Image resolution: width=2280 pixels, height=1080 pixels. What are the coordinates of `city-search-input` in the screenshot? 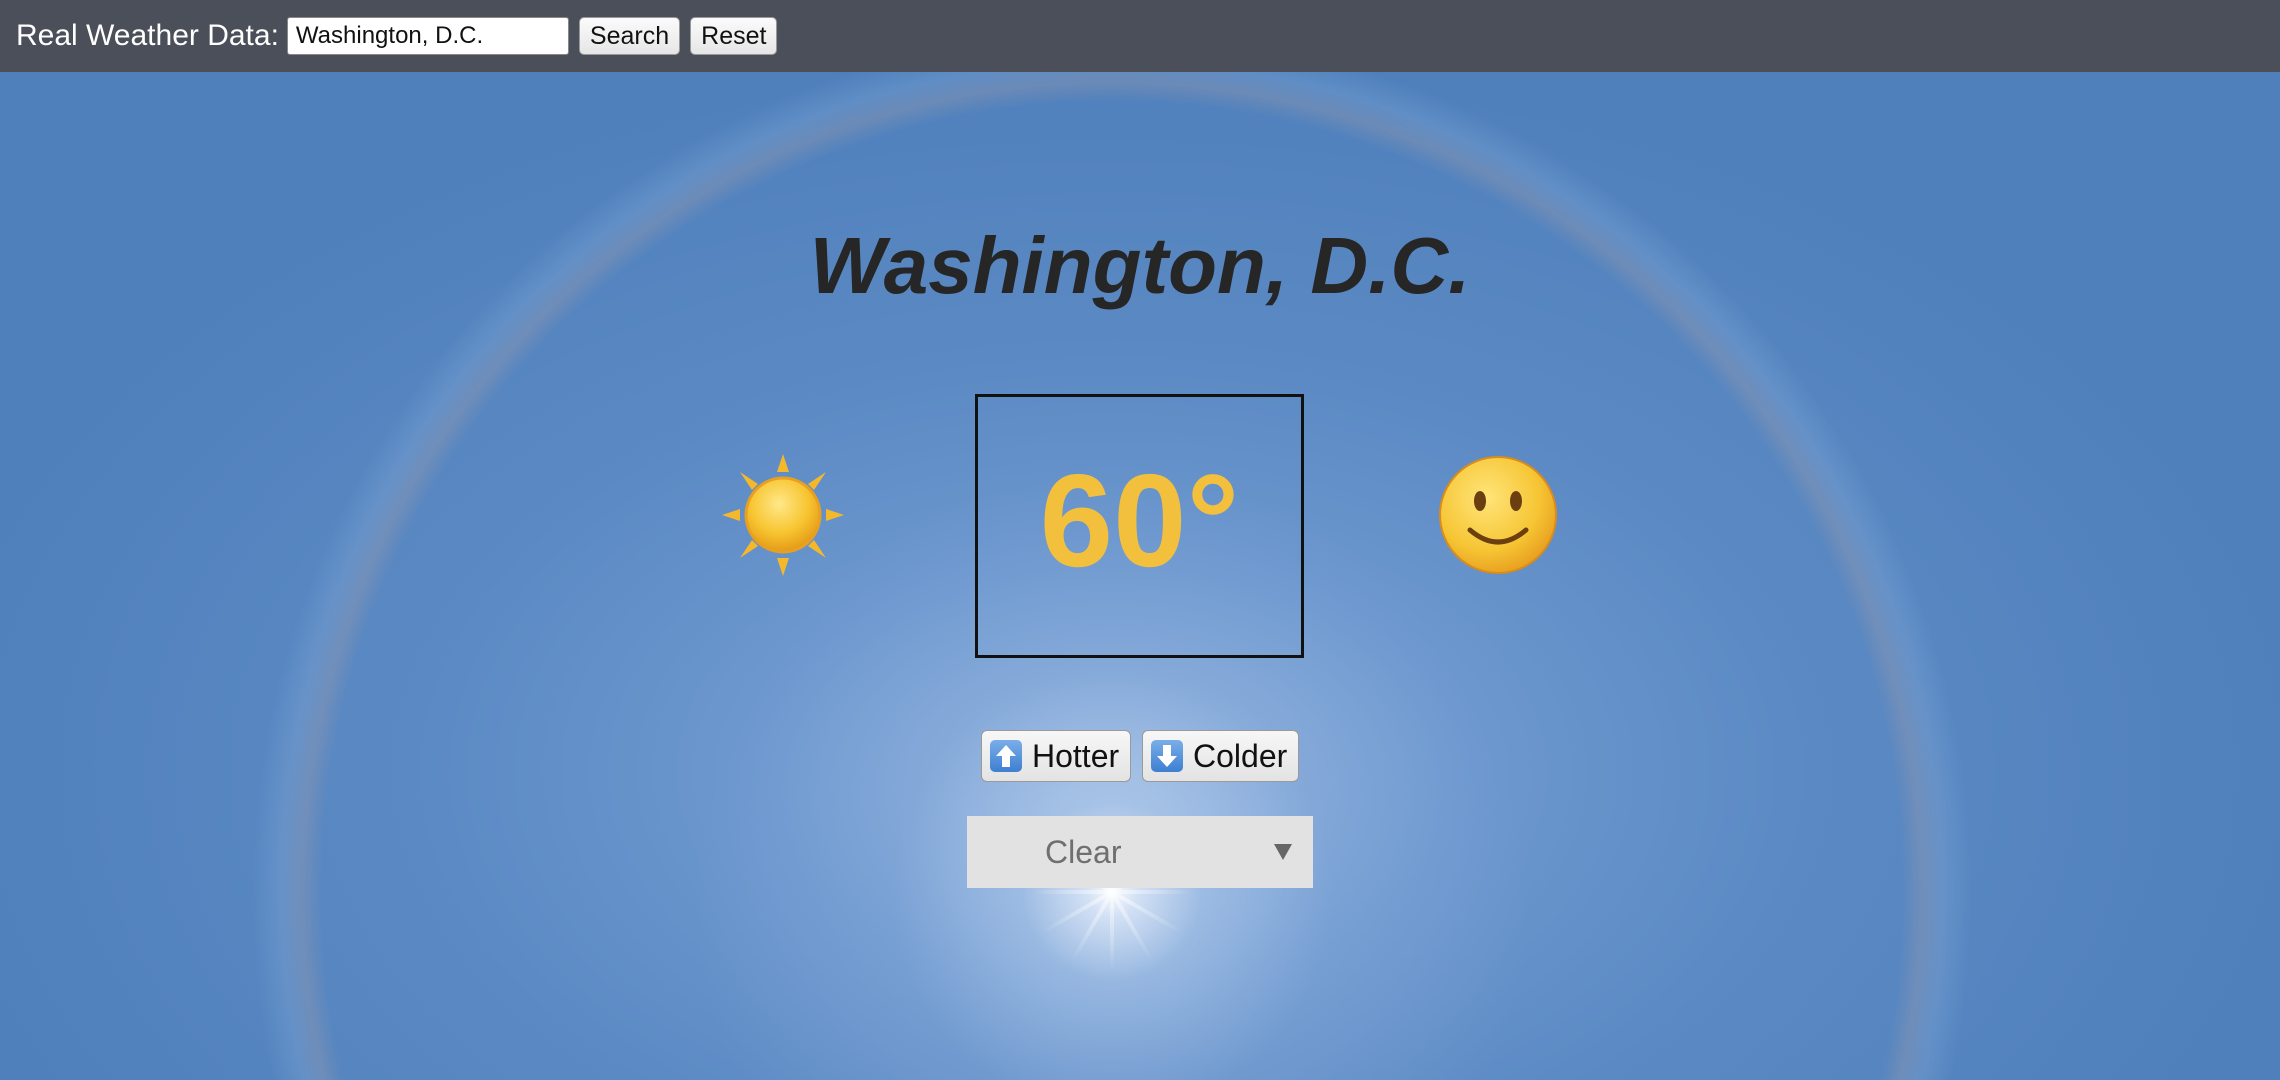 It's located at (427, 36).